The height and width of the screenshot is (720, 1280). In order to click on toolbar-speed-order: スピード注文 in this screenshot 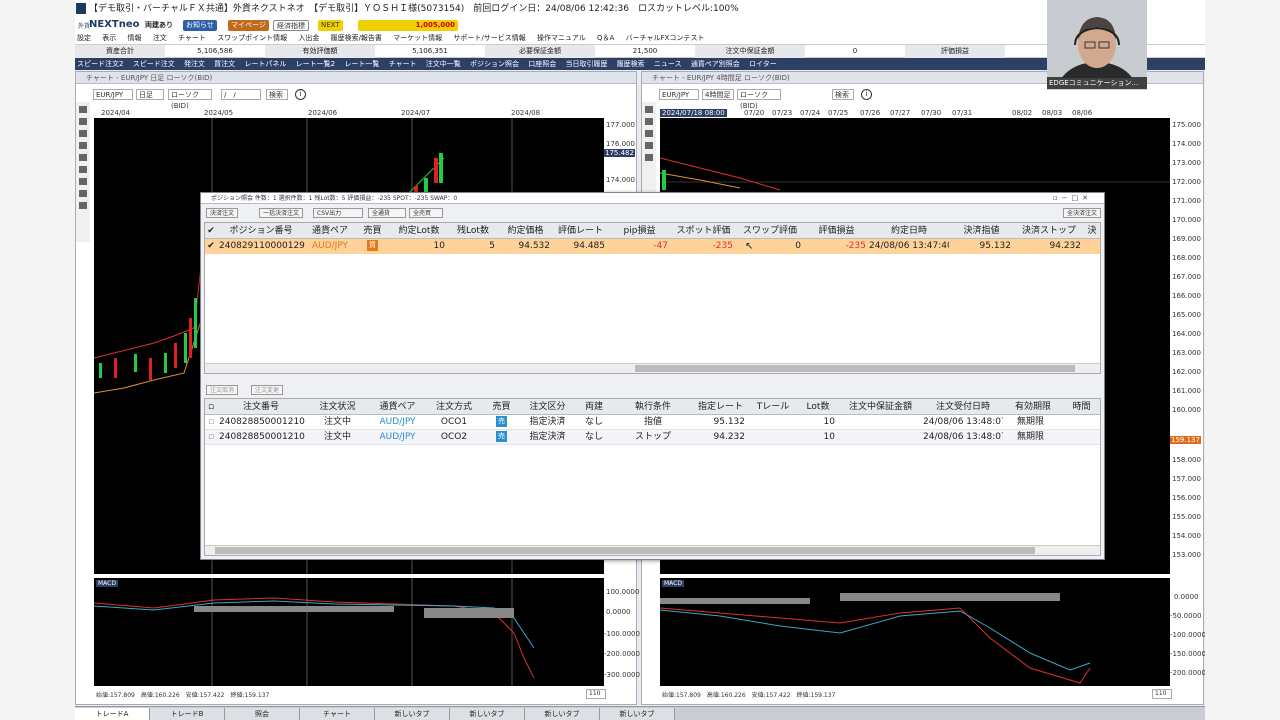, I will do `click(154, 64)`.